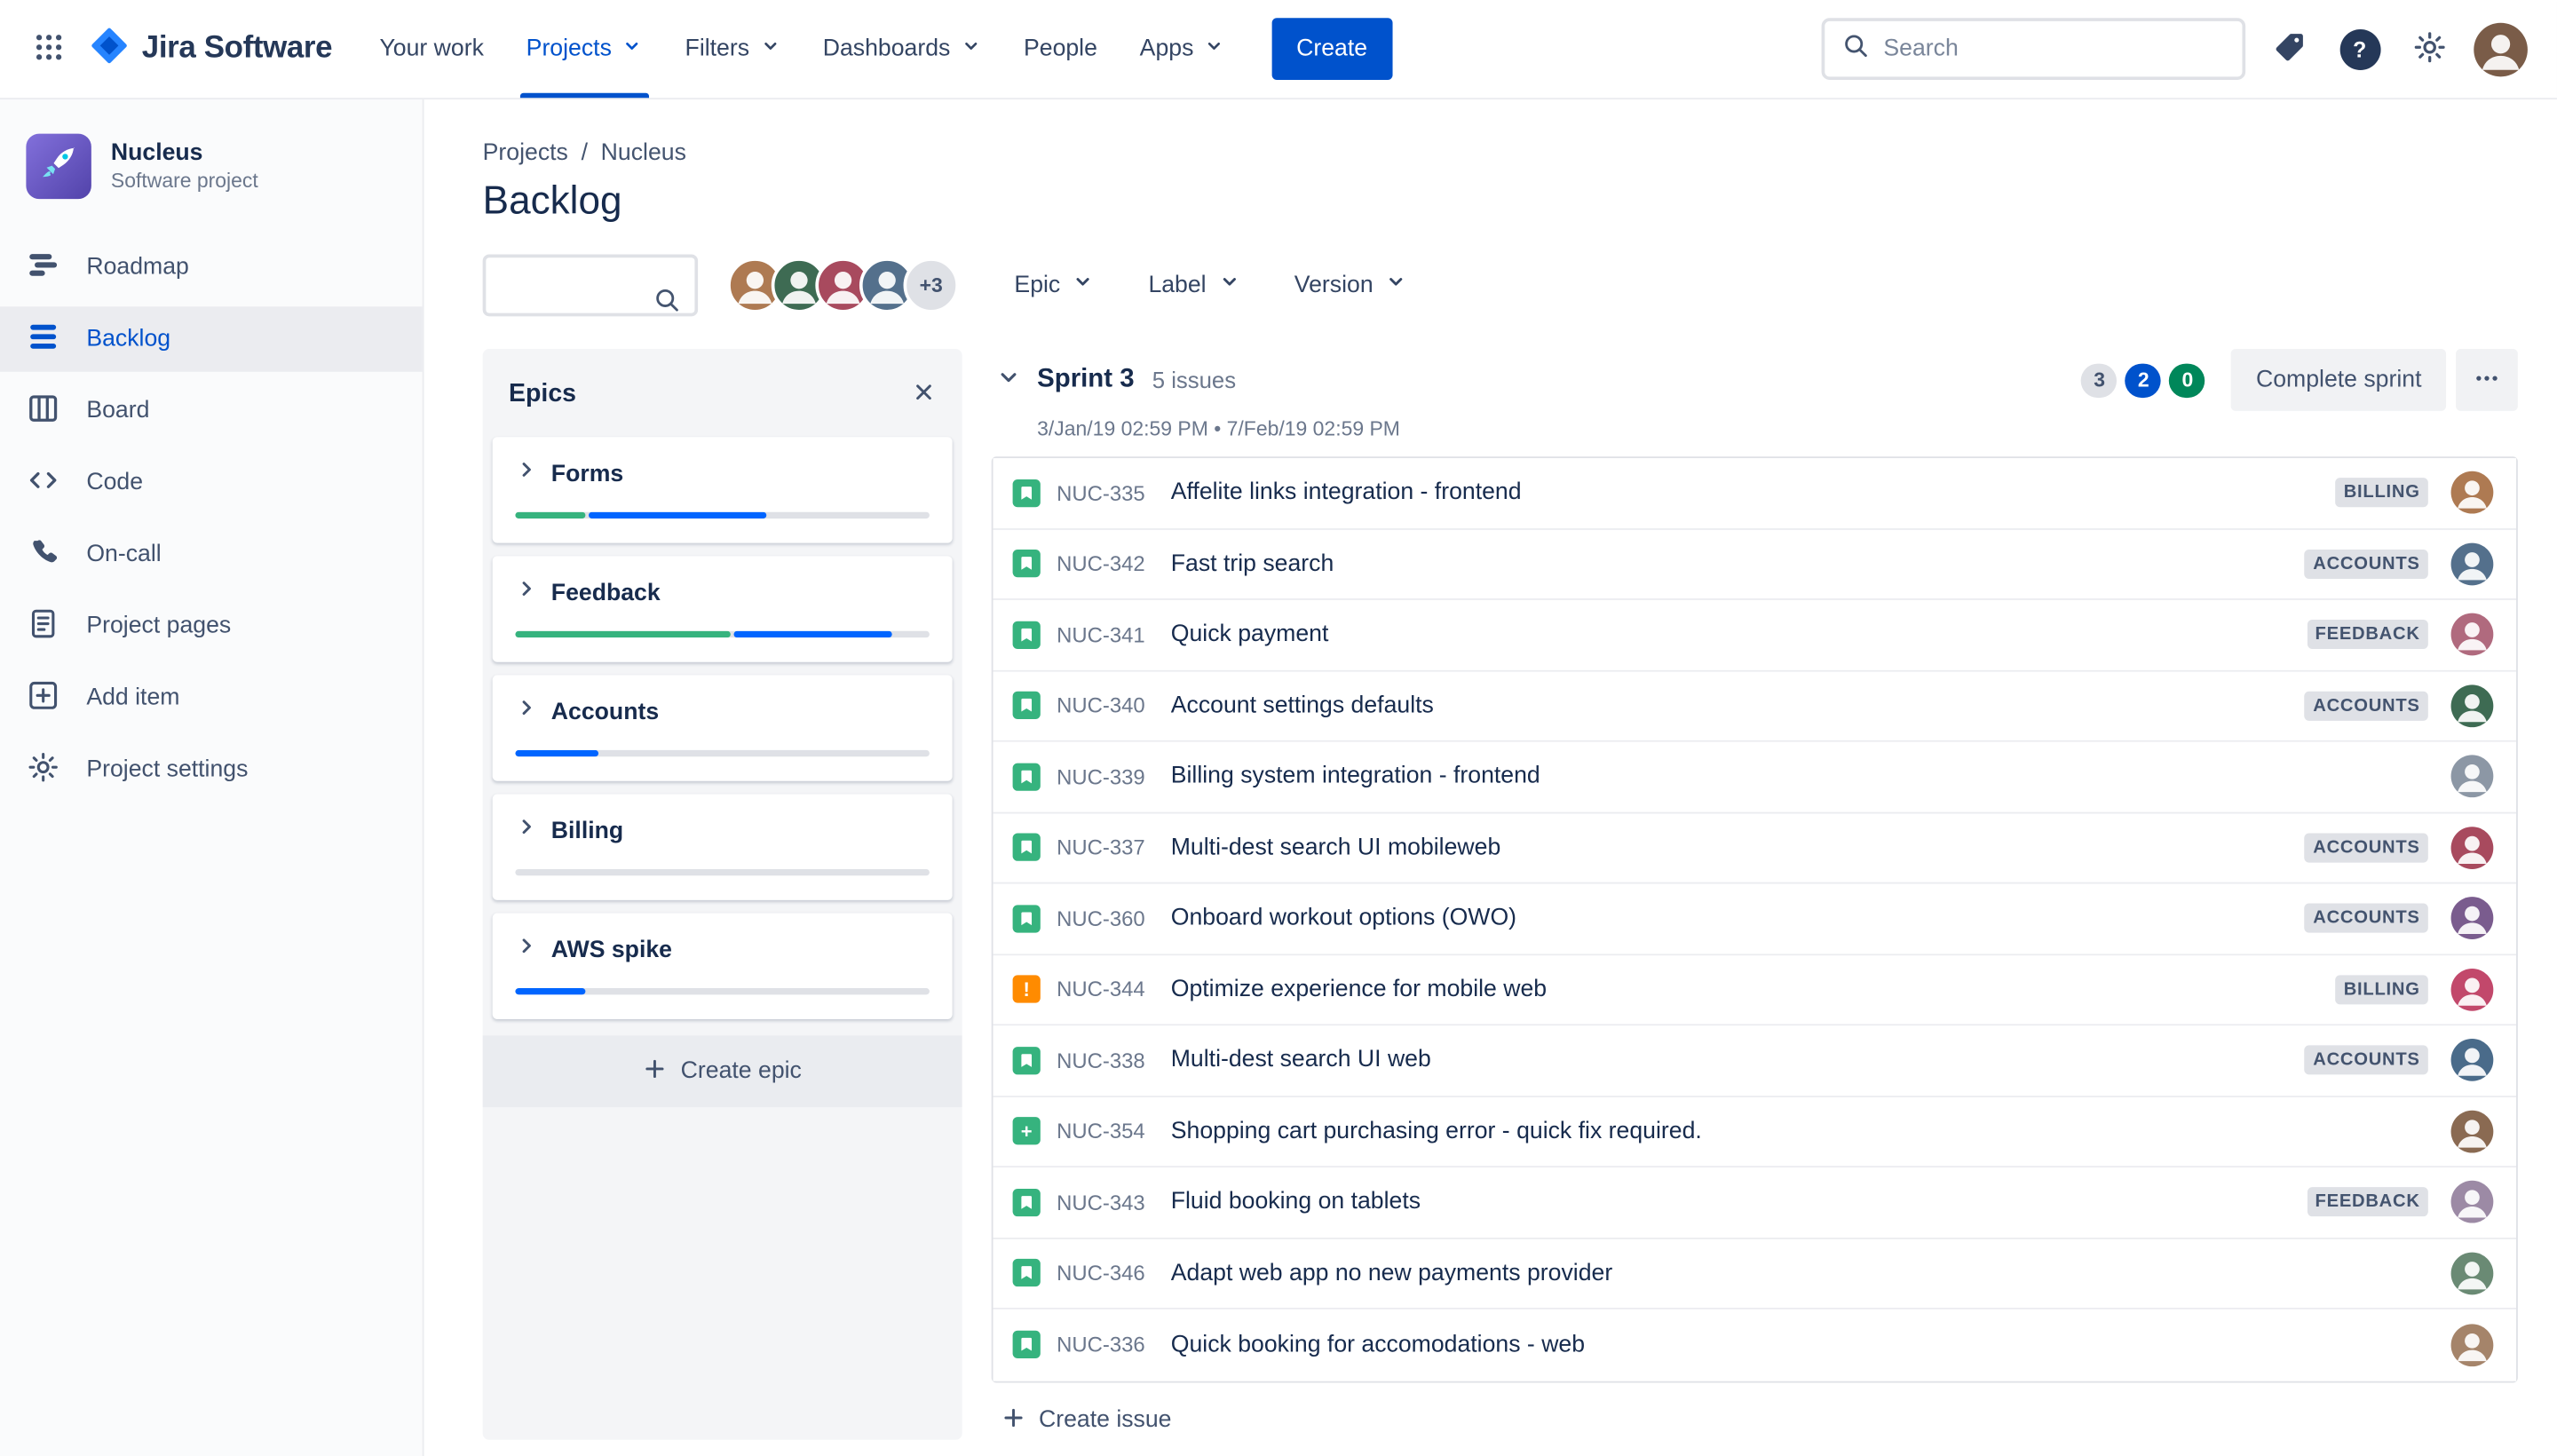 Image resolution: width=2557 pixels, height=1456 pixels. I want to click on sidebar-item-backlog: Backlog, so click(211, 339).